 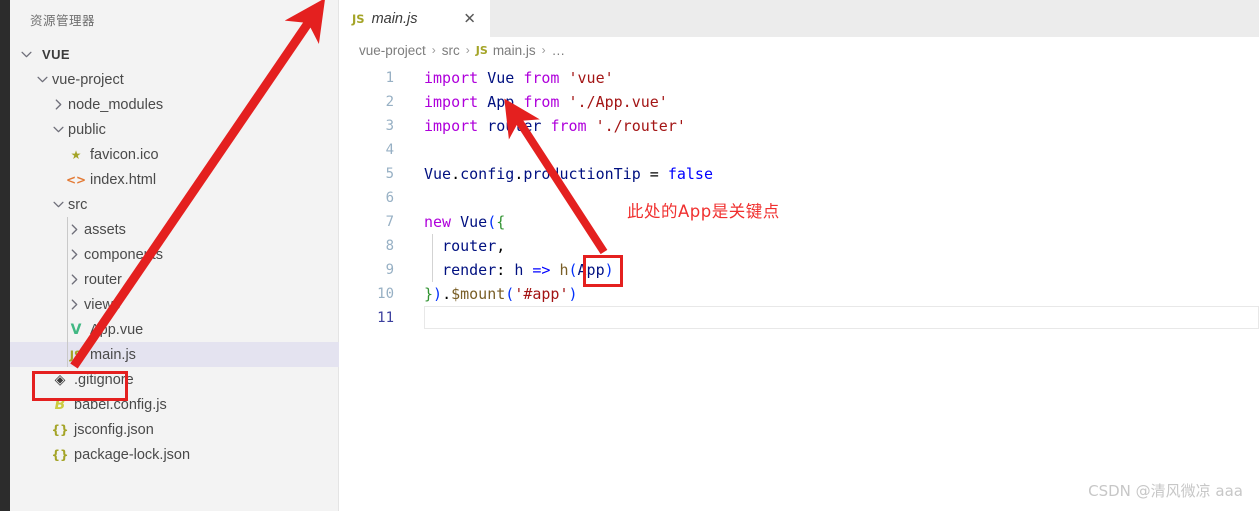 I want to click on tree-row-jsconfig-json: {} jsconfig.json, so click(x=174, y=429).